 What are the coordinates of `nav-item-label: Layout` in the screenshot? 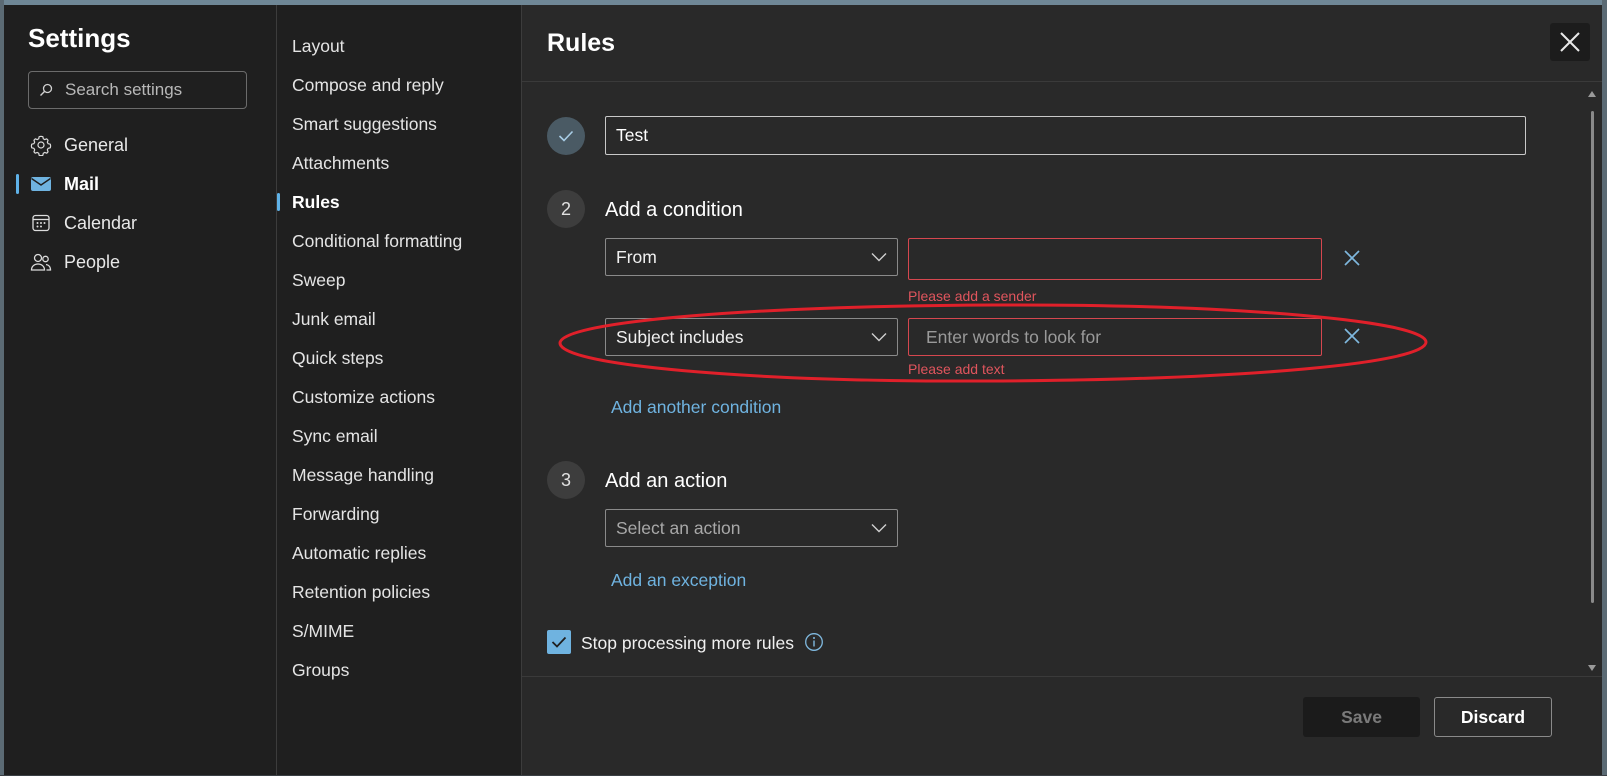 It's located at (318, 45).